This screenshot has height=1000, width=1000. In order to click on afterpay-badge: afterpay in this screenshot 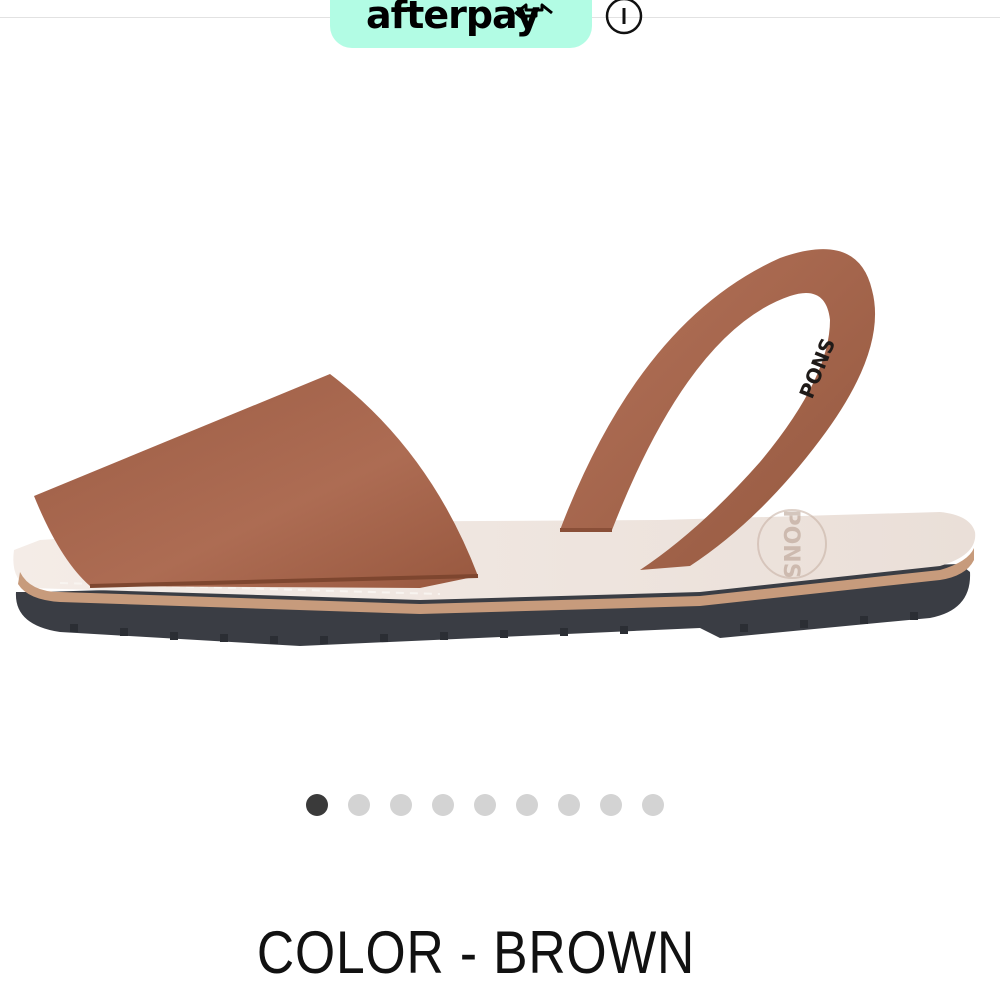, I will do `click(461, 24)`.